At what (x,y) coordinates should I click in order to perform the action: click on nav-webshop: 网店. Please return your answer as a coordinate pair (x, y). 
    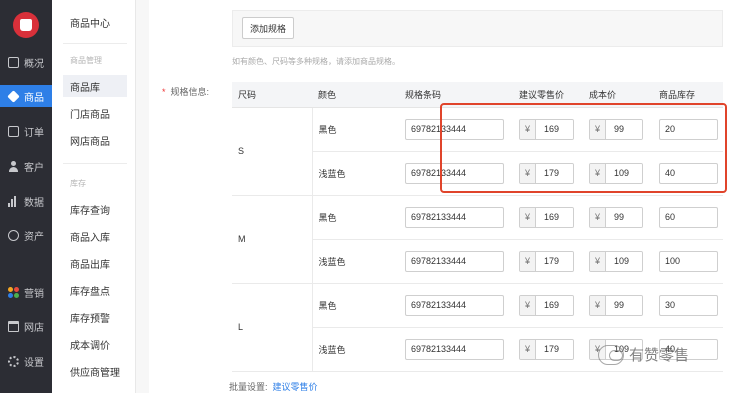
    Looking at the image, I should click on (26, 326).